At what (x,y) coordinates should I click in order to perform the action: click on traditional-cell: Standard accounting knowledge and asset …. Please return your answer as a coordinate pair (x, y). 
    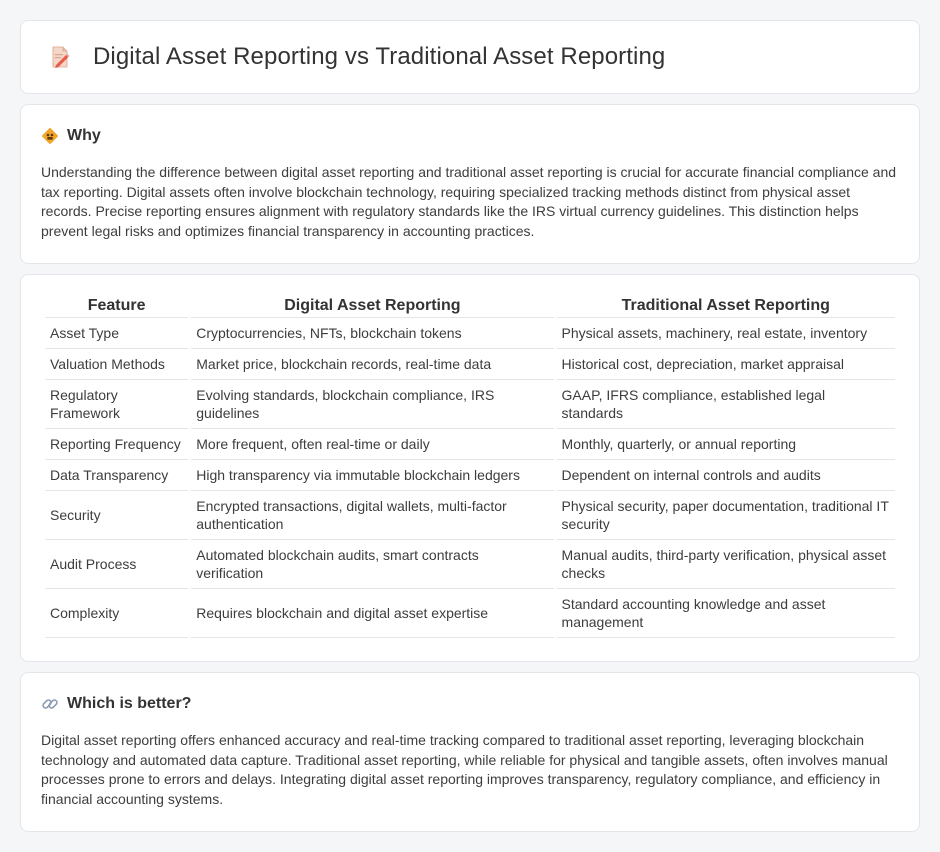
    Looking at the image, I should click on (725, 613).